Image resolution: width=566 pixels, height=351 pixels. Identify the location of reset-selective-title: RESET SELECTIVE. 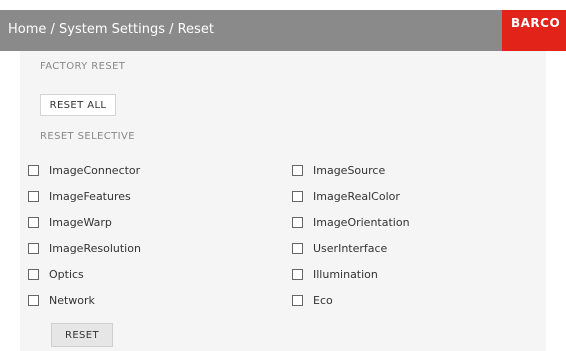
(87, 136).